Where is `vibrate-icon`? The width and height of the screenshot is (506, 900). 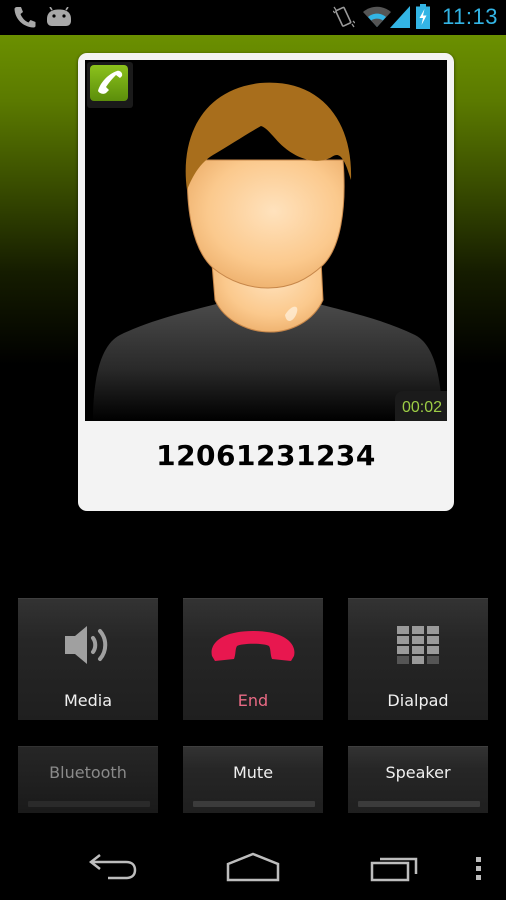 vibrate-icon is located at coordinates (344, 17).